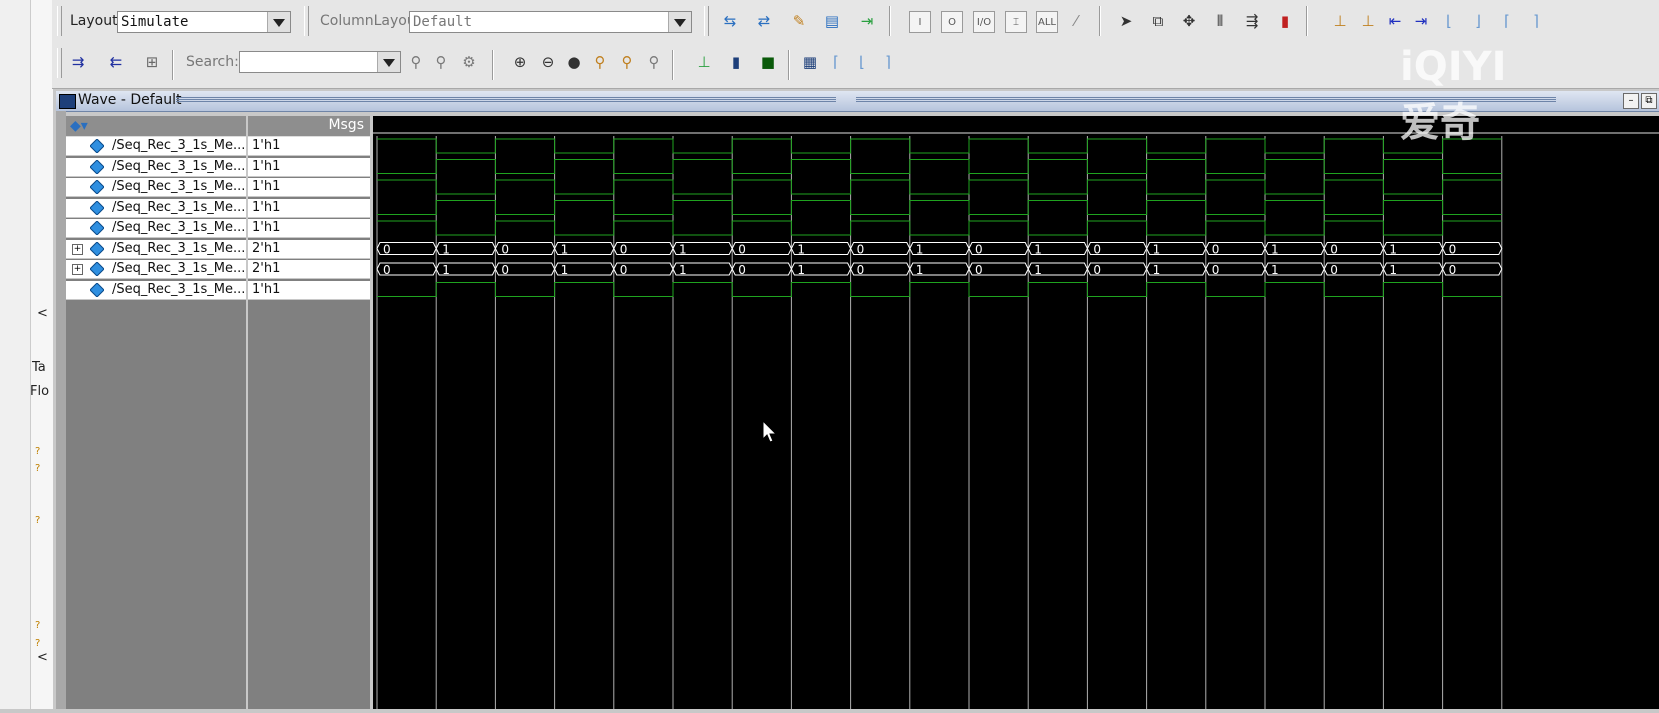 The height and width of the screenshot is (713, 1659). What do you see at coordinates (1421, 21) in the screenshot?
I see `next-edge-icon: ⇥` at bounding box center [1421, 21].